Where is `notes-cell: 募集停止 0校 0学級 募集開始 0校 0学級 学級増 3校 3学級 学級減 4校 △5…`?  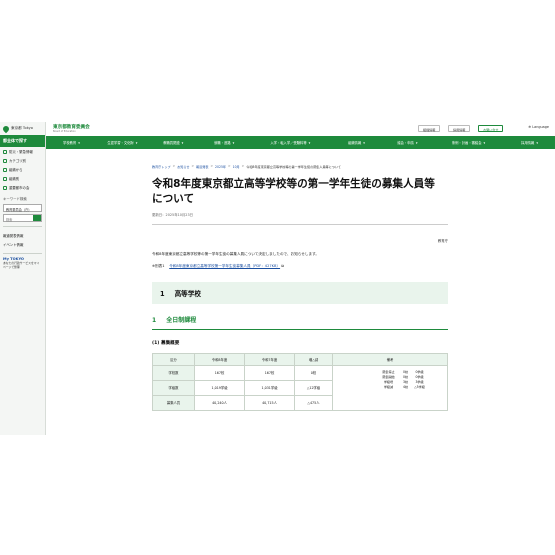
notes-cell: 募集停止 0校 0学級 募集開始 0校 0学級 学級増 3校 3学級 学級減 4校 △5… is located at coordinates (390, 387).